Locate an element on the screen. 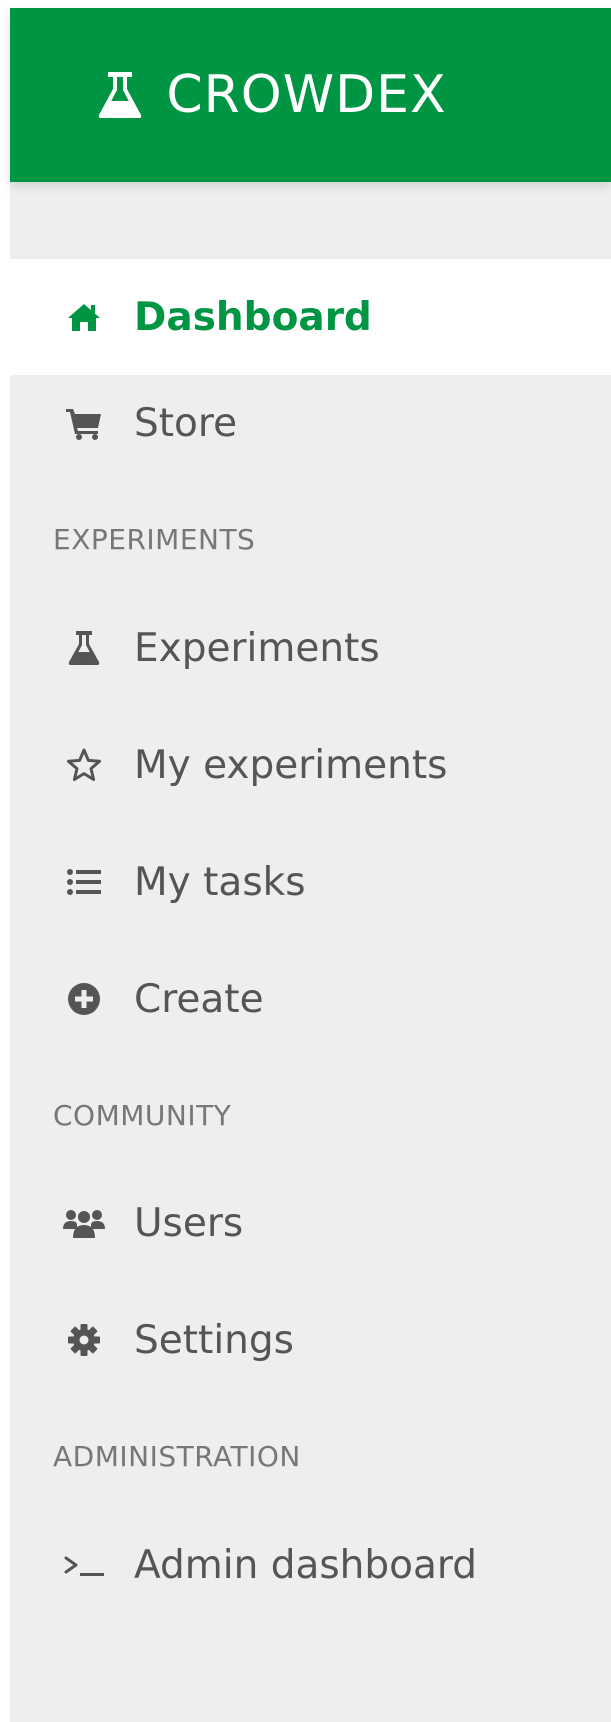 This screenshot has height=1722, width=611. menu-item-settings: Settings is located at coordinates (310, 1340).